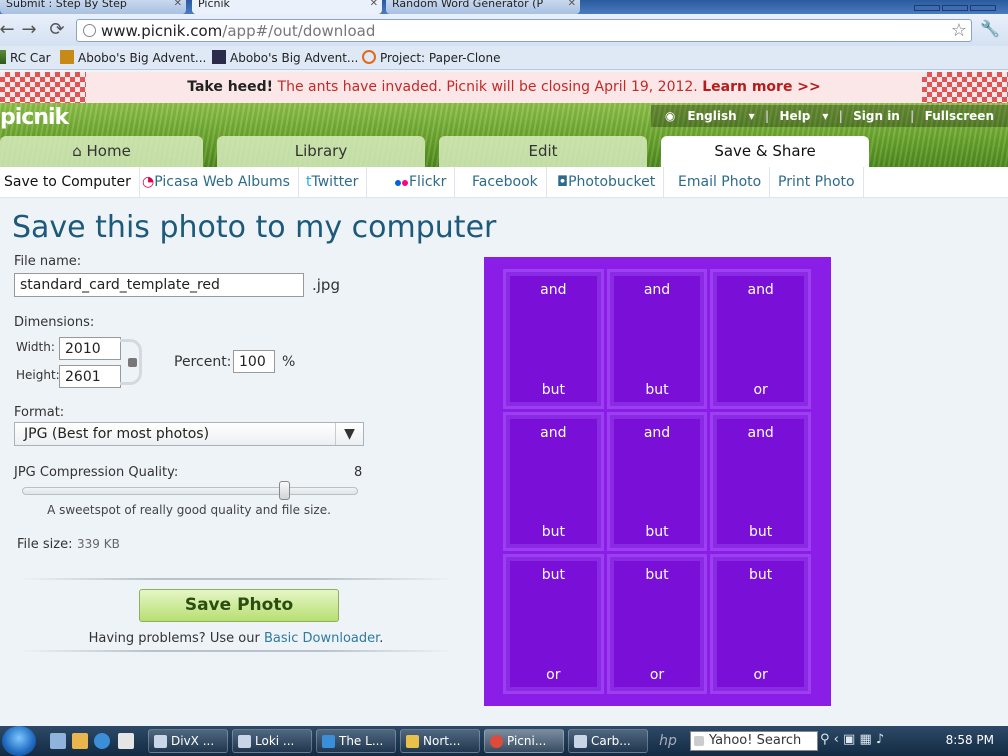 This screenshot has height=756, width=1008. I want to click on browser-tab-label: Picnik, so click(214, 5).